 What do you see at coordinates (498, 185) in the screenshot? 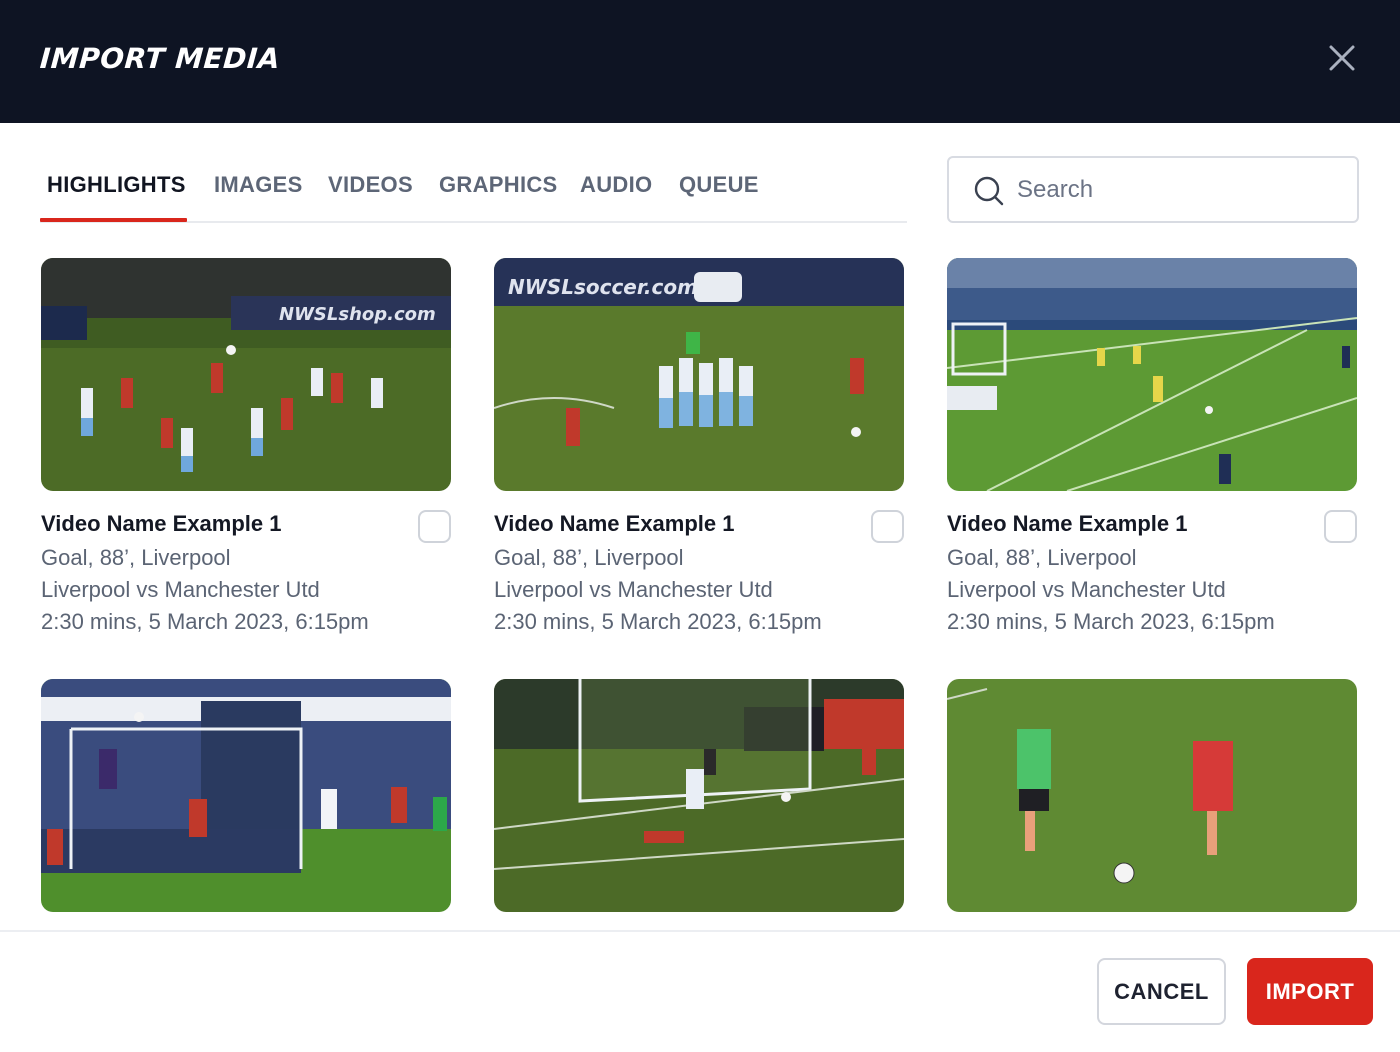
I see `tab-graphics: GRAPHICS` at bounding box center [498, 185].